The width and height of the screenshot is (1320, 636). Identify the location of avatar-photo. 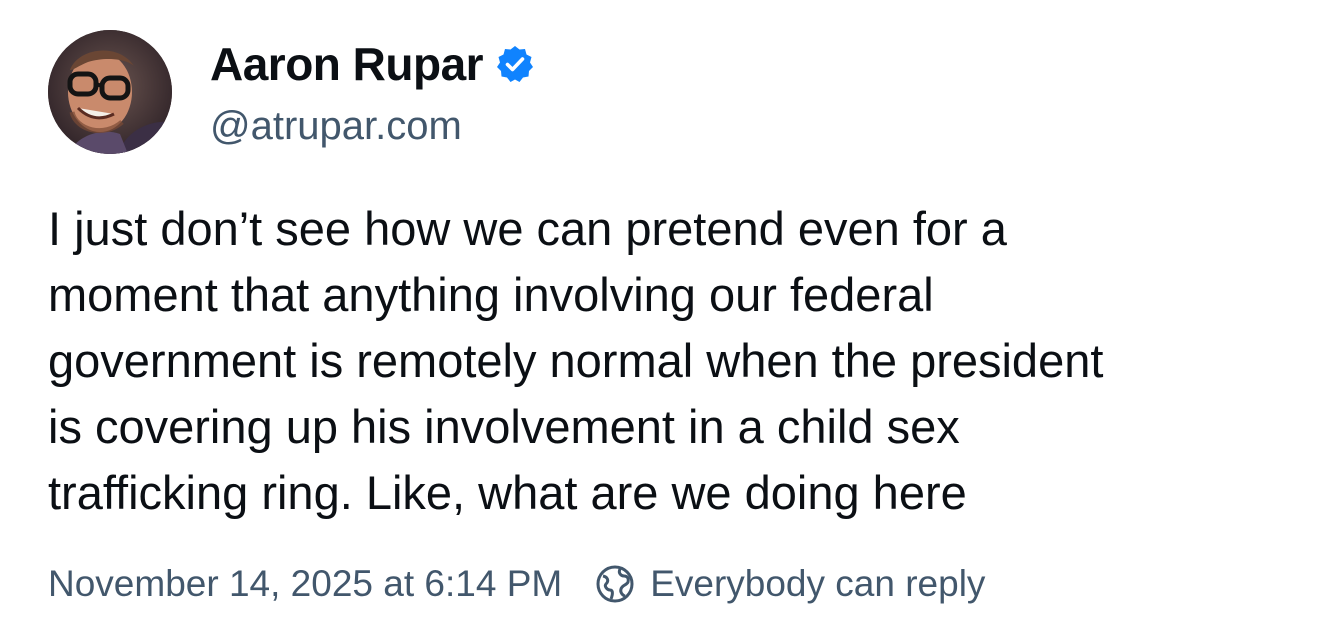
(110, 92).